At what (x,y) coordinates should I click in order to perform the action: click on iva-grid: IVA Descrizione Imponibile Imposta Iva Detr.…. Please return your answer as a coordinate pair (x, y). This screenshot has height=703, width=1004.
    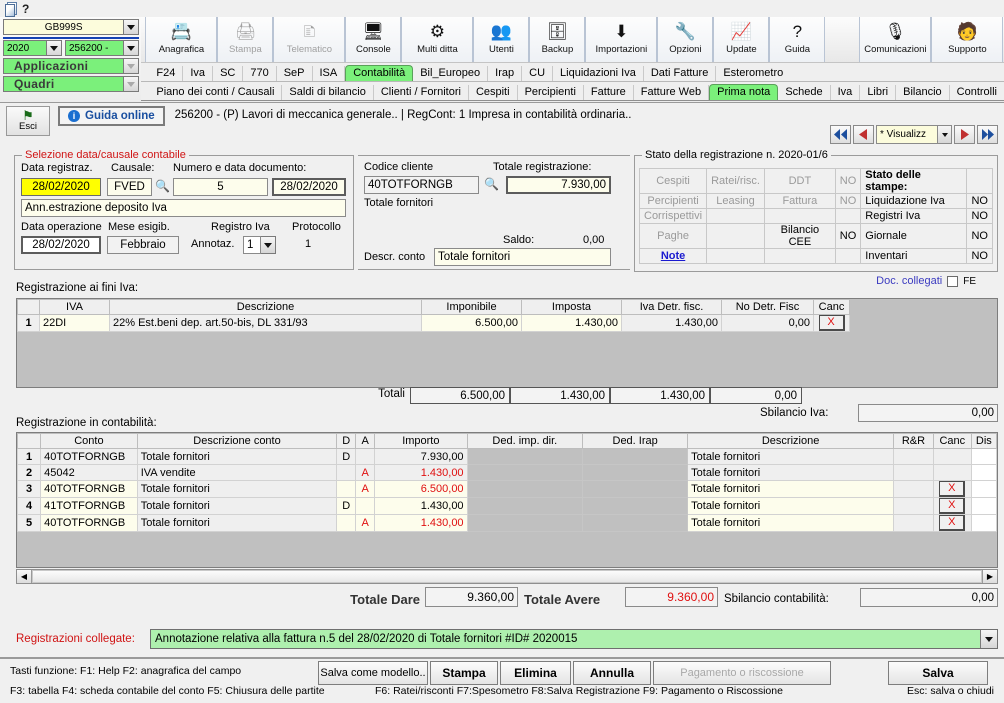
    Looking at the image, I should click on (507, 343).